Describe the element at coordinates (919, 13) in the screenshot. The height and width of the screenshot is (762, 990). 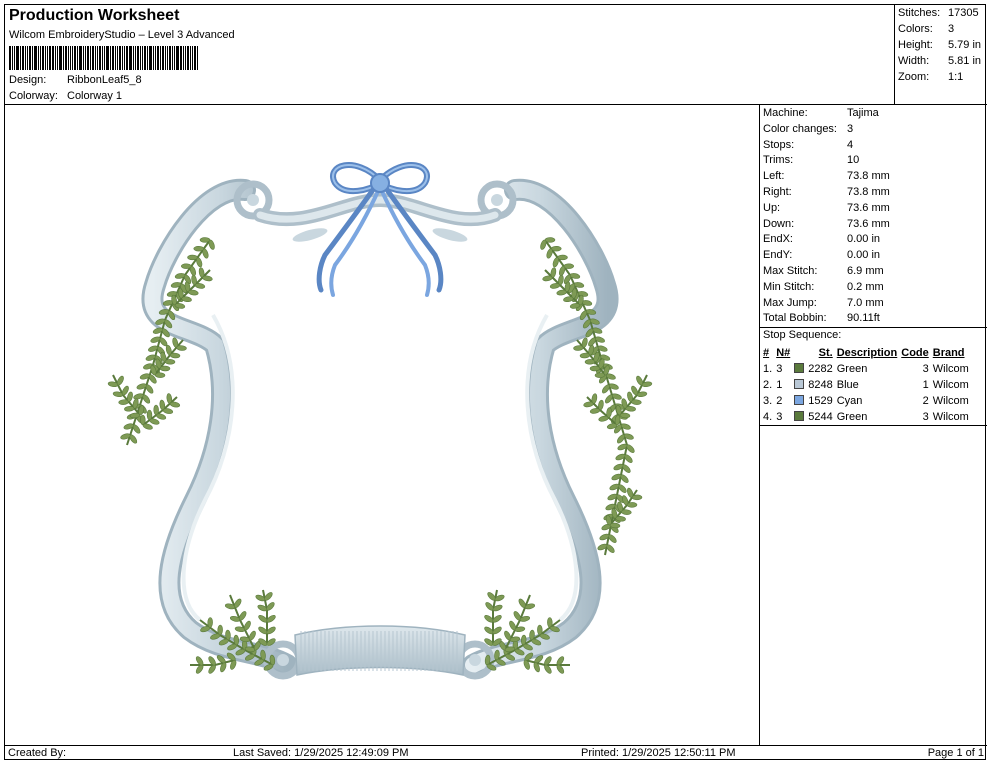
I see `stitches-label: Stitches:` at that location.